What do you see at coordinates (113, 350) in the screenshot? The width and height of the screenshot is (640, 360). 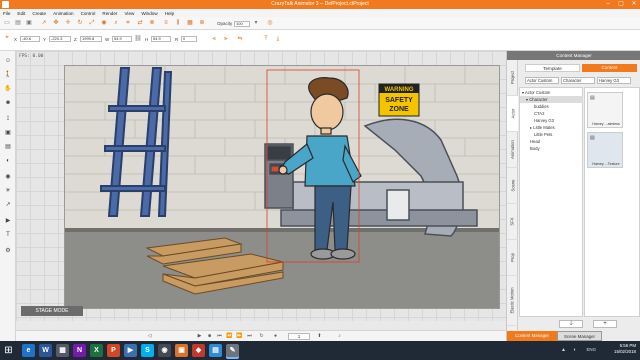 I see `taskbar-app-icon: P` at bounding box center [113, 350].